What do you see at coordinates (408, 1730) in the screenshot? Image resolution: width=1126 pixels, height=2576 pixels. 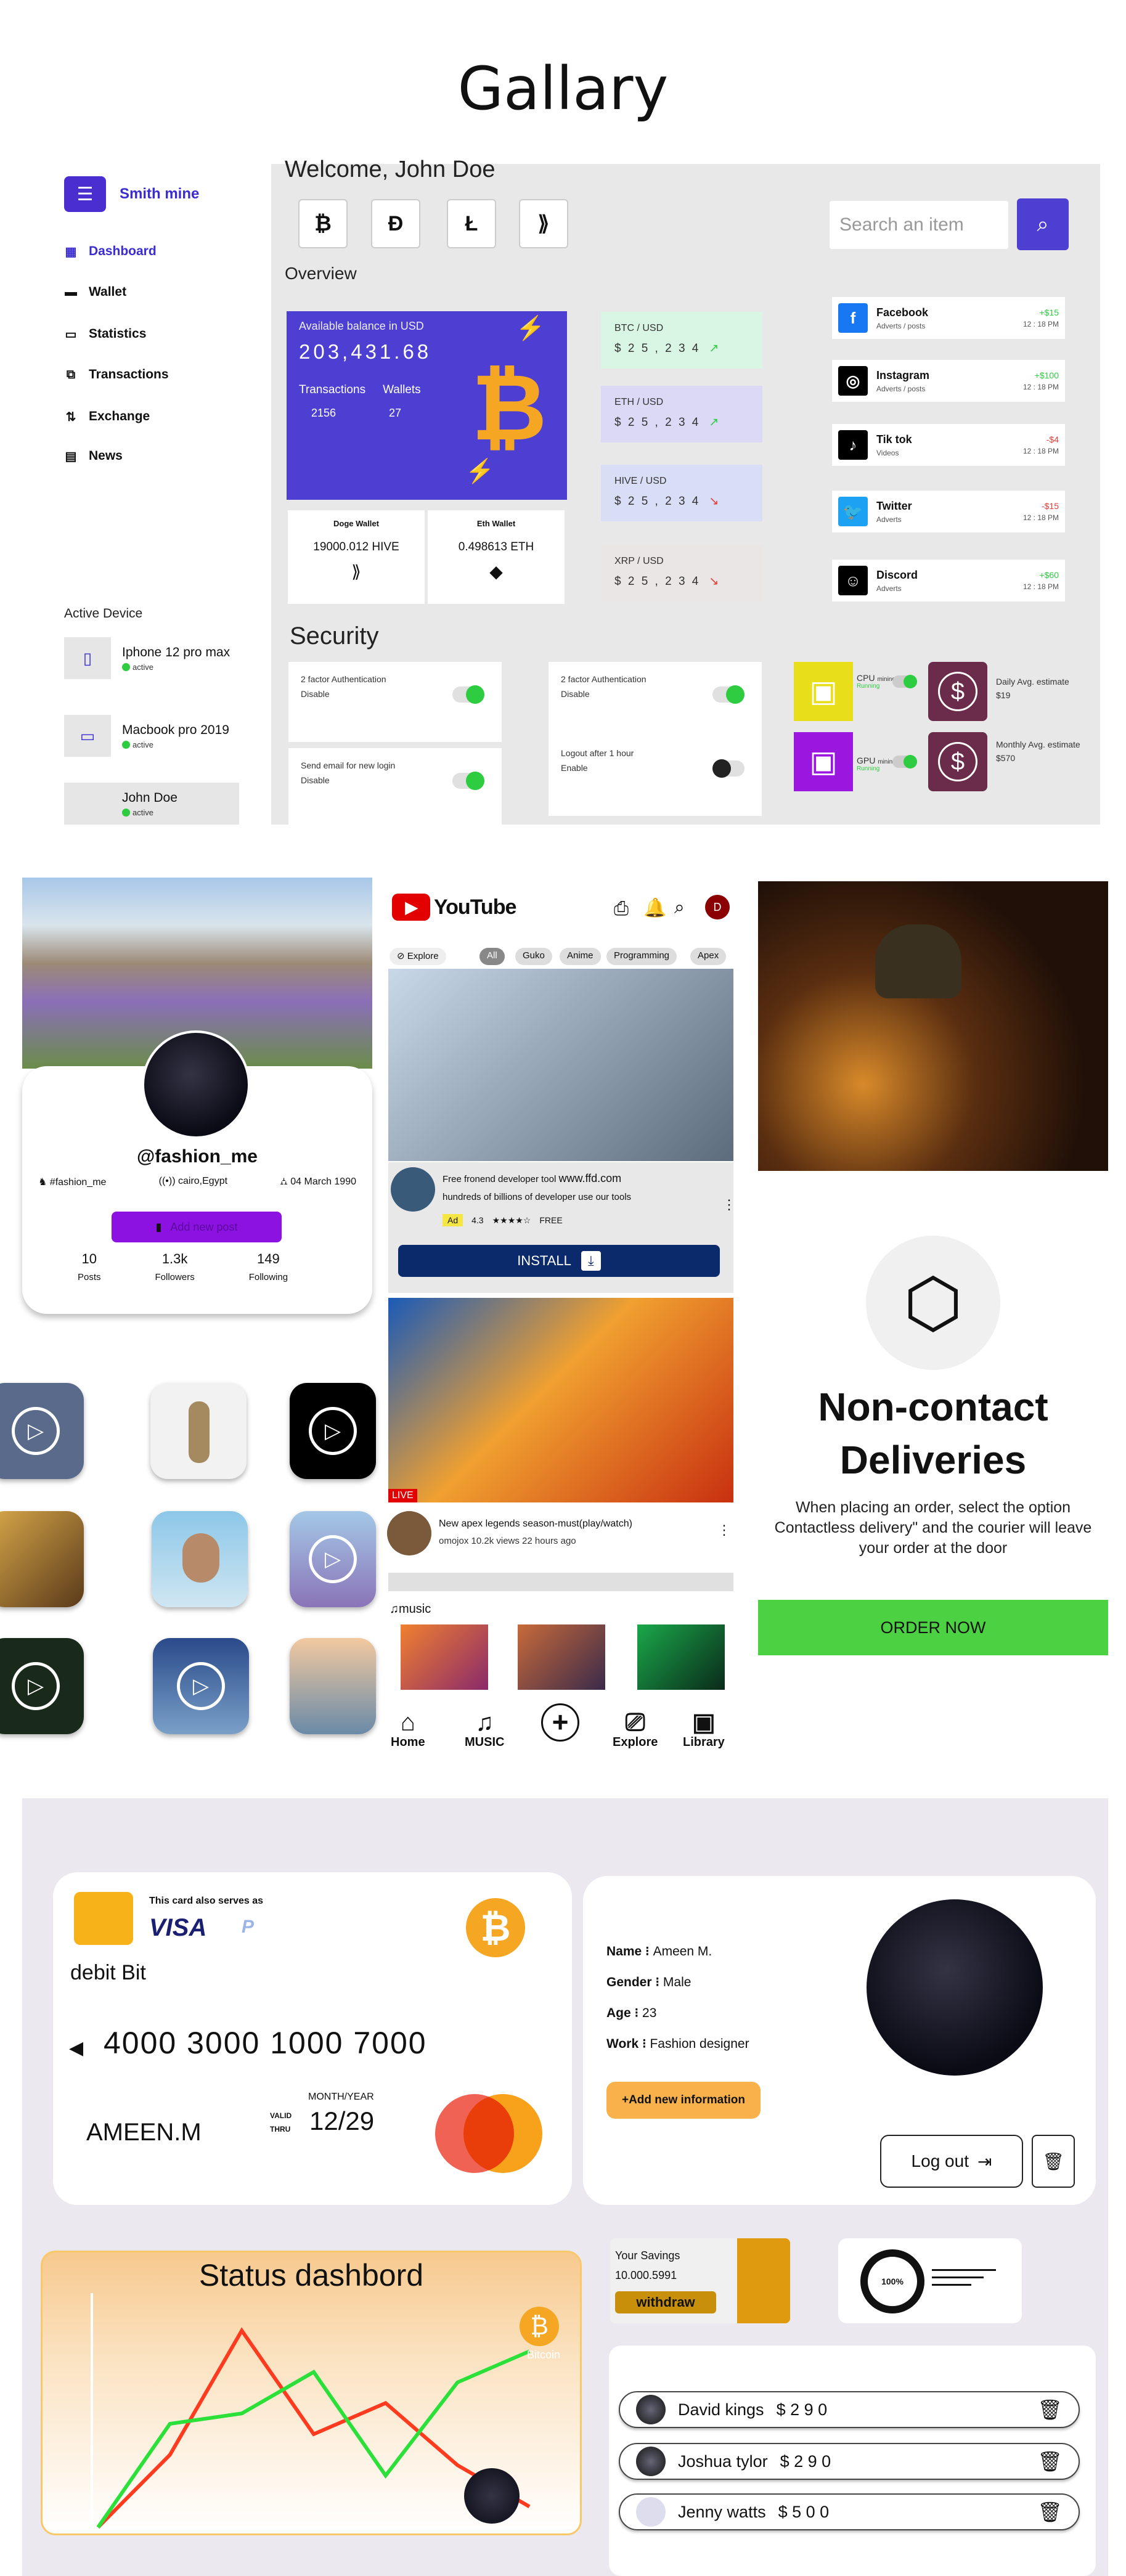 I see `nav-home: ⌂ Home` at bounding box center [408, 1730].